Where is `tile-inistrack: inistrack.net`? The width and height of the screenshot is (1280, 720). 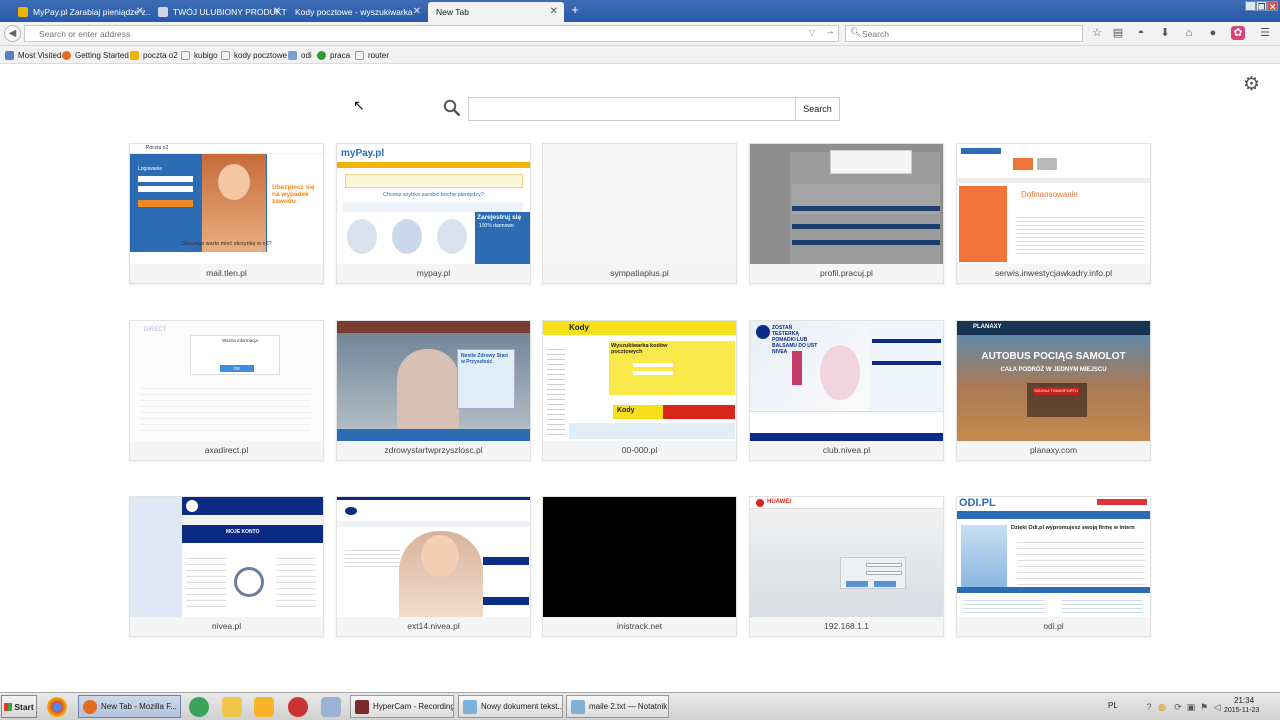
tile-inistrack: inistrack.net is located at coordinates (639, 566).